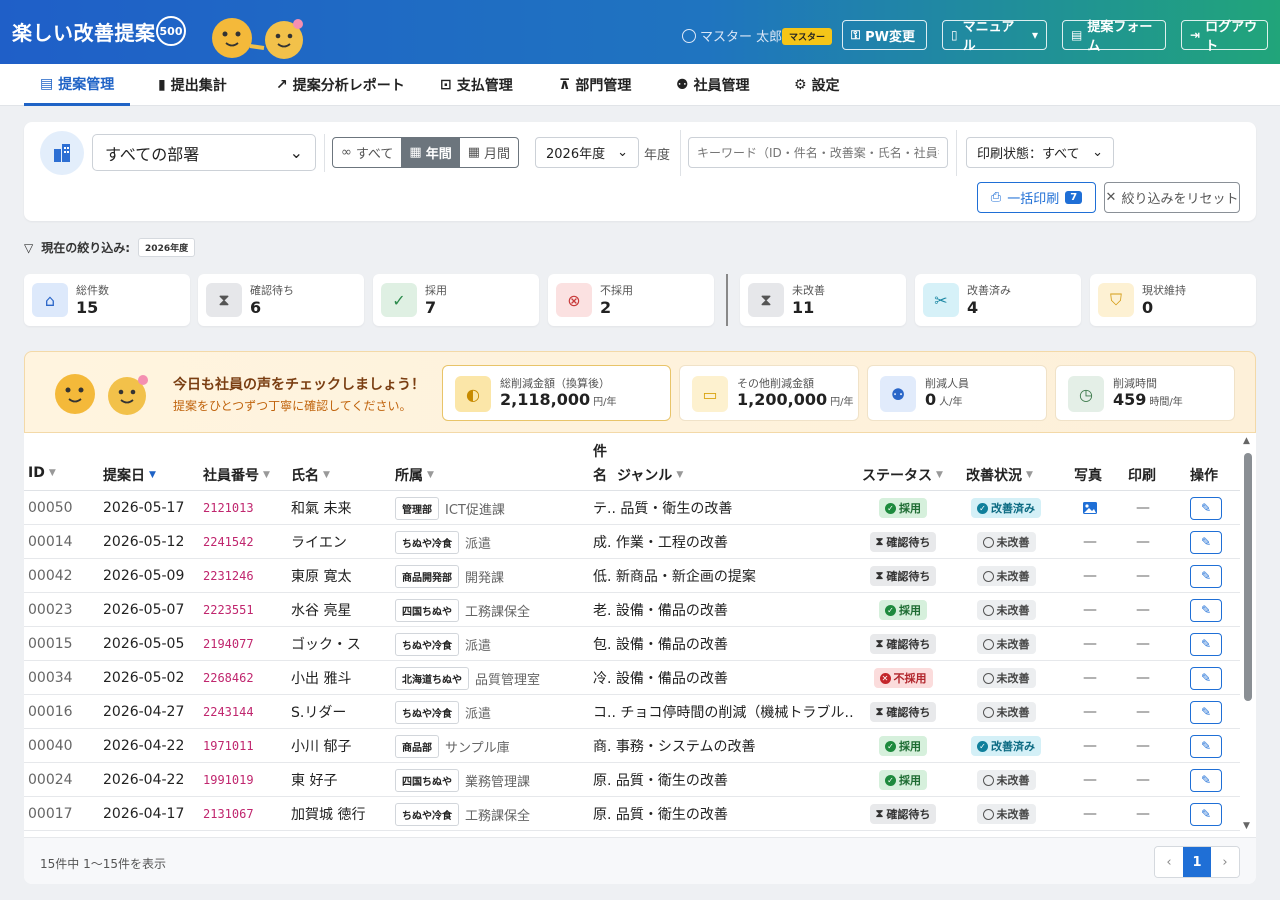 This screenshot has width=1280, height=900. What do you see at coordinates (1040, 152) in the screenshot?
I see `print-state-select: 印刷状態：すべて ⌄` at bounding box center [1040, 152].